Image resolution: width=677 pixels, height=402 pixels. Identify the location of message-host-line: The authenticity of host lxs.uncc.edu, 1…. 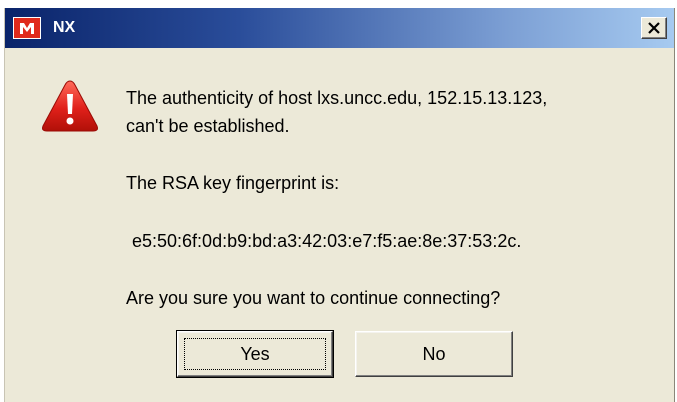
(337, 98).